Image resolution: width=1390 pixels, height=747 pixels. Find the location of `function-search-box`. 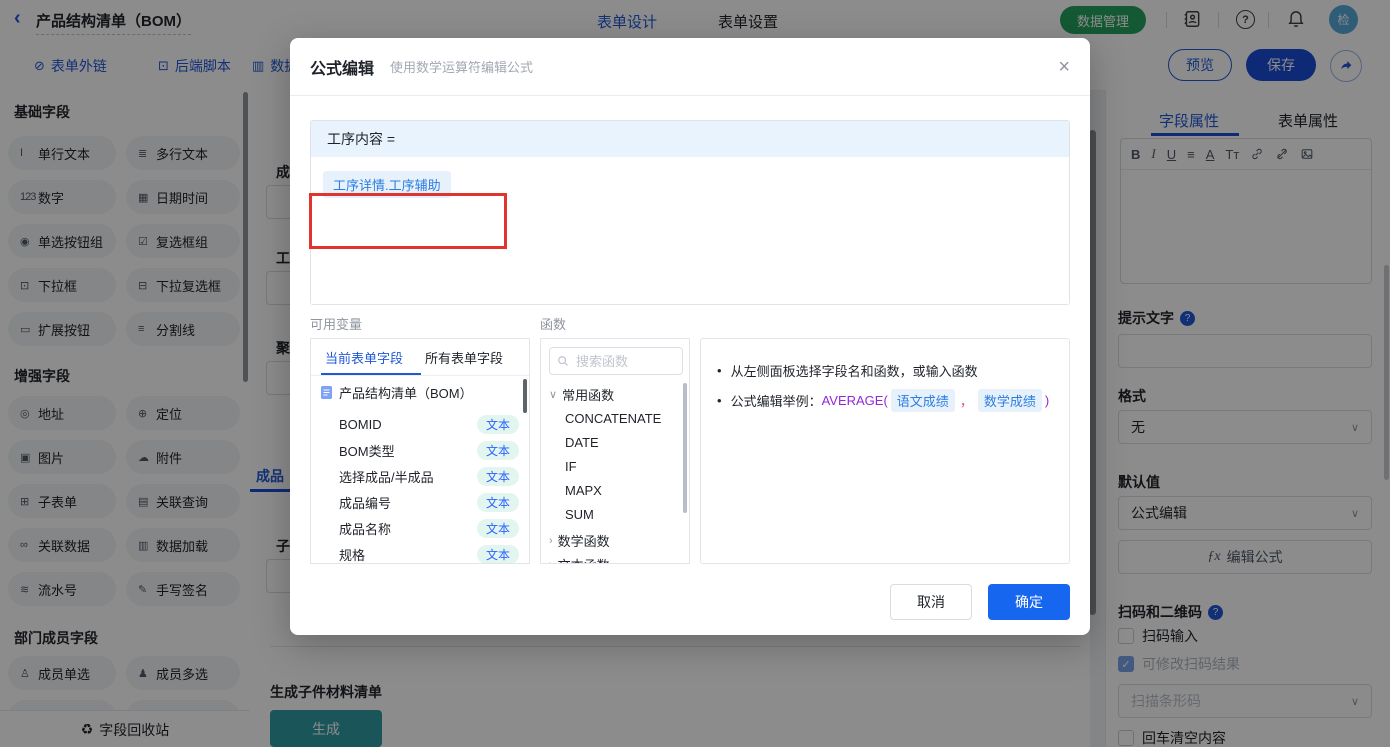

function-search-box is located at coordinates (616, 361).